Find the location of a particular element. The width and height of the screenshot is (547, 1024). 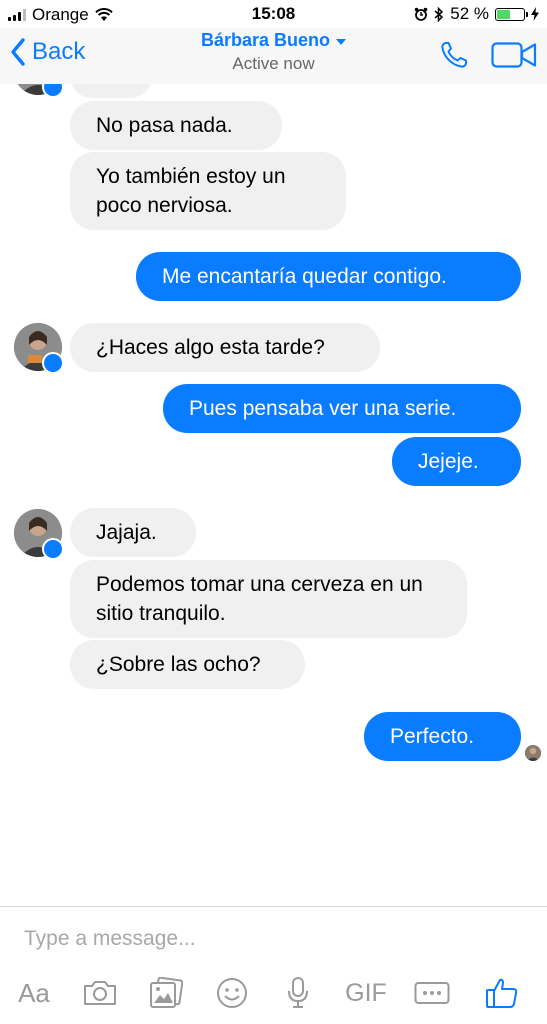

message-incoming: Yo también estoy un poco nerviosa. is located at coordinates (208, 191).